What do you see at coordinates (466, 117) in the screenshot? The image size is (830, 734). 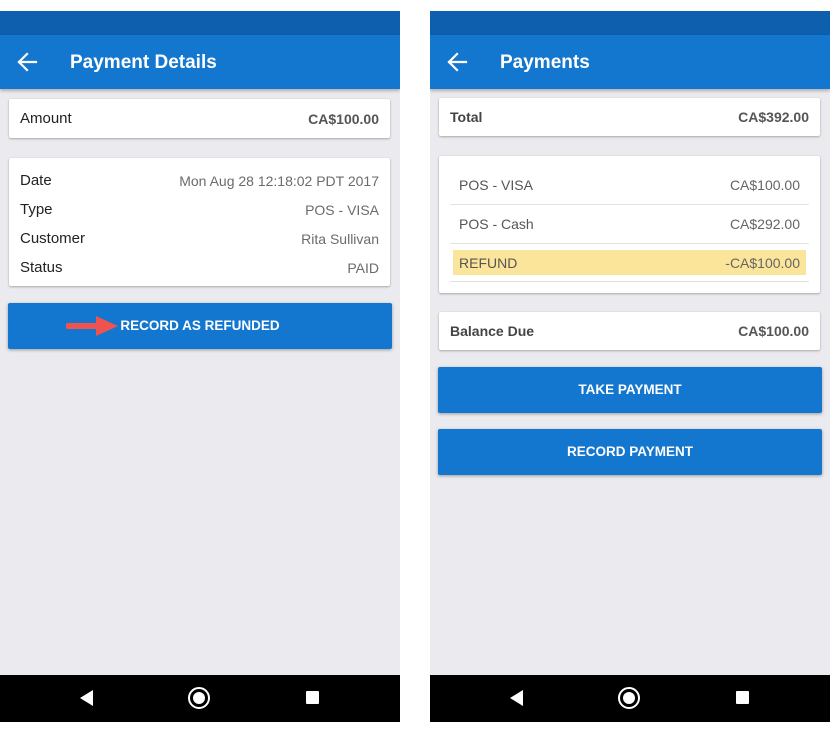 I see `total-label: Total` at bounding box center [466, 117].